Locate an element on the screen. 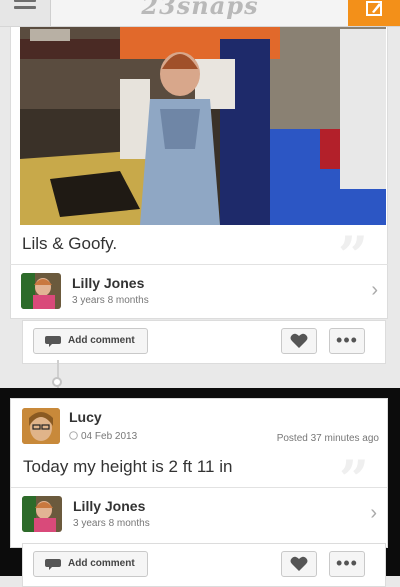  child-avatar is located at coordinates (41, 291).